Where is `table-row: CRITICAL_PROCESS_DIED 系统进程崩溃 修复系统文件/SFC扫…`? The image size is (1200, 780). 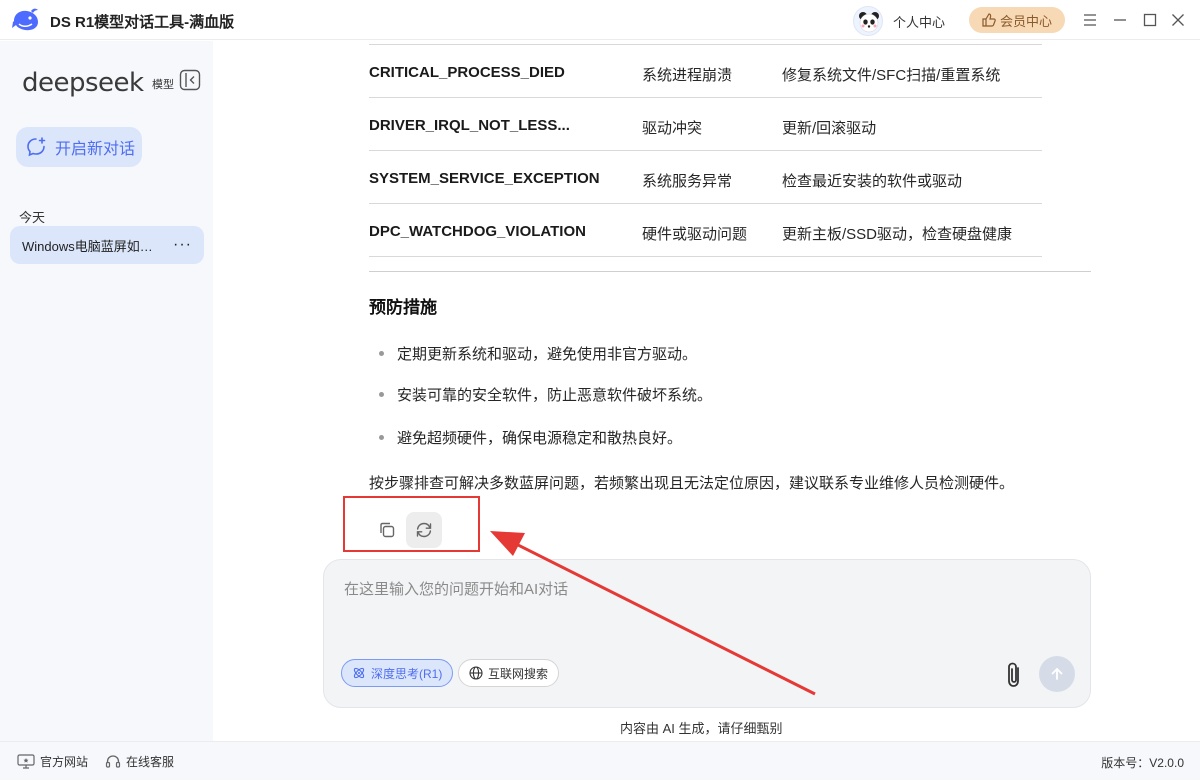
table-row: CRITICAL_PROCESS_DIED 系统进程崩溃 修复系统文件/SFC扫… is located at coordinates (705, 71).